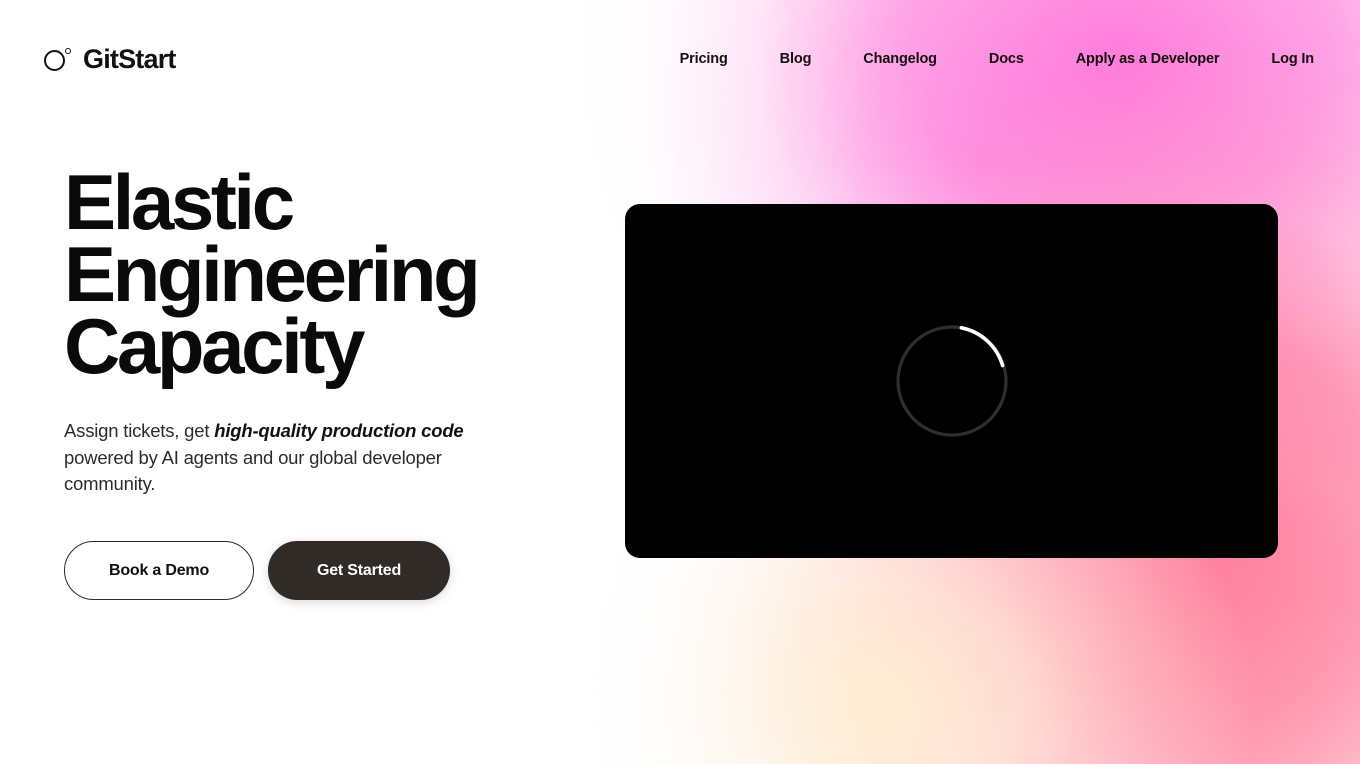 The width and height of the screenshot is (1360, 764). I want to click on page-title: Elastic Engineering Capacity, so click(324, 274).